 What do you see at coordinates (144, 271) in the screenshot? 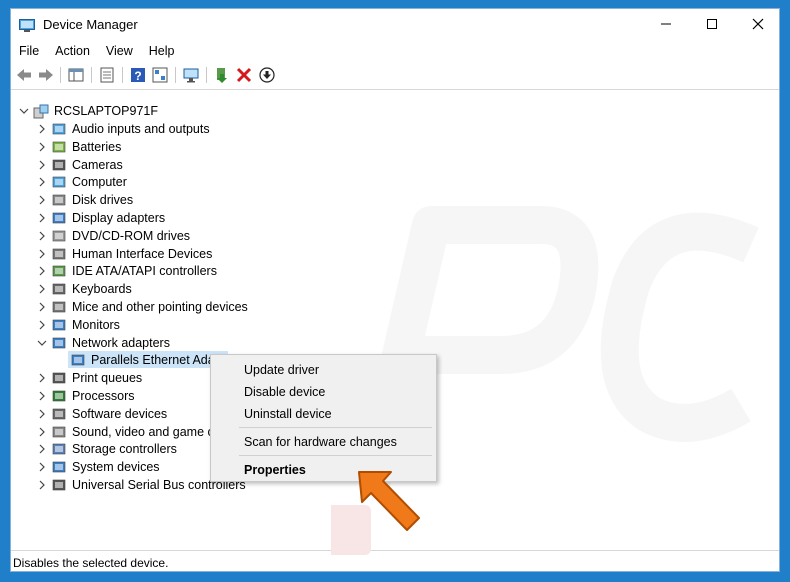
I see `tree-item-label: IDE ATA/ATAPI controllers` at bounding box center [144, 271].